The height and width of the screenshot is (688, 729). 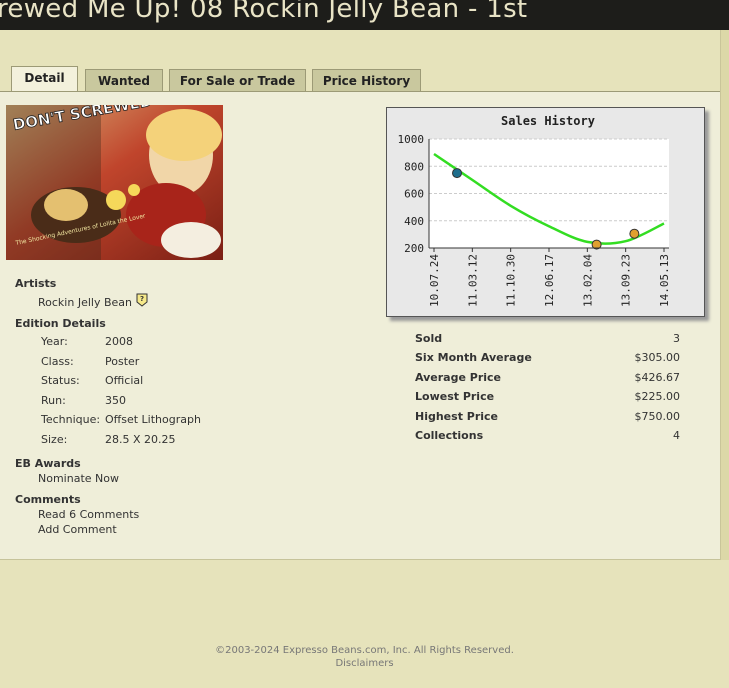 I want to click on chart-x-tick-label: 14.05.13, so click(x=664, y=280).